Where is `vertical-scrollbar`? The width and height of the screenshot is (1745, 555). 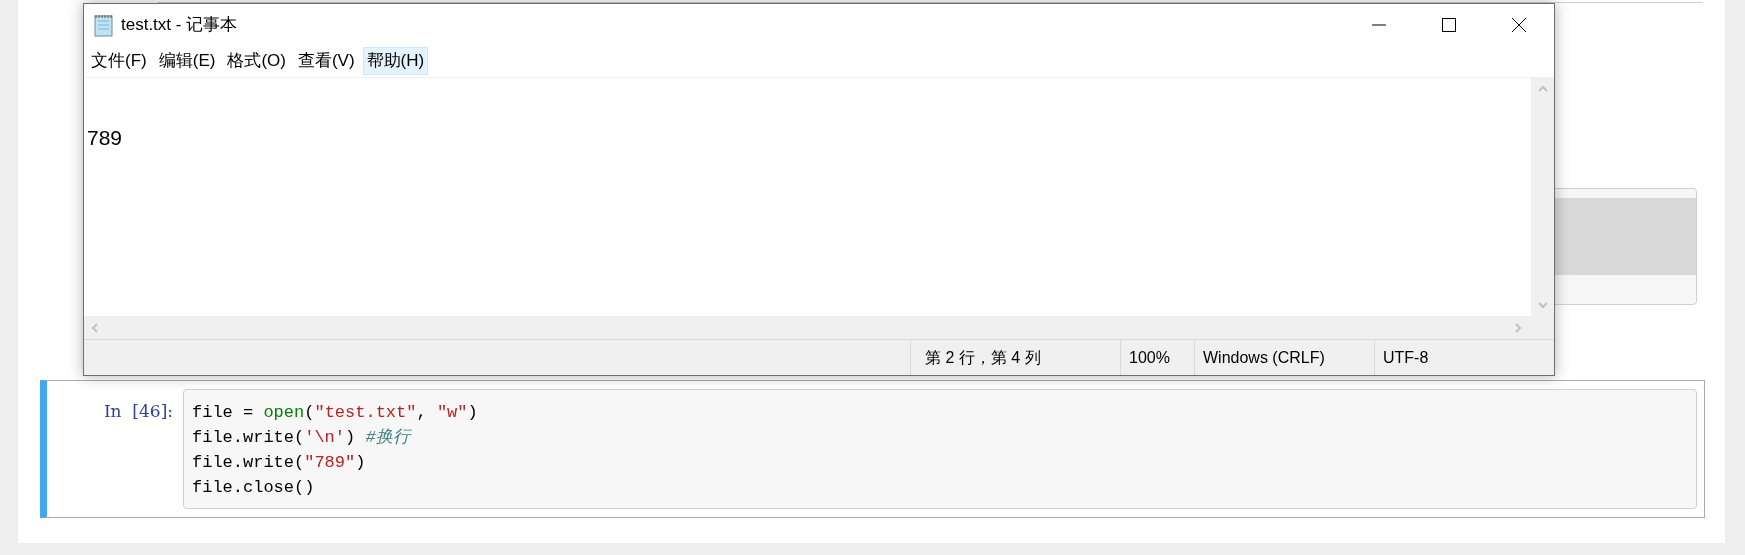 vertical-scrollbar is located at coordinates (1542, 197).